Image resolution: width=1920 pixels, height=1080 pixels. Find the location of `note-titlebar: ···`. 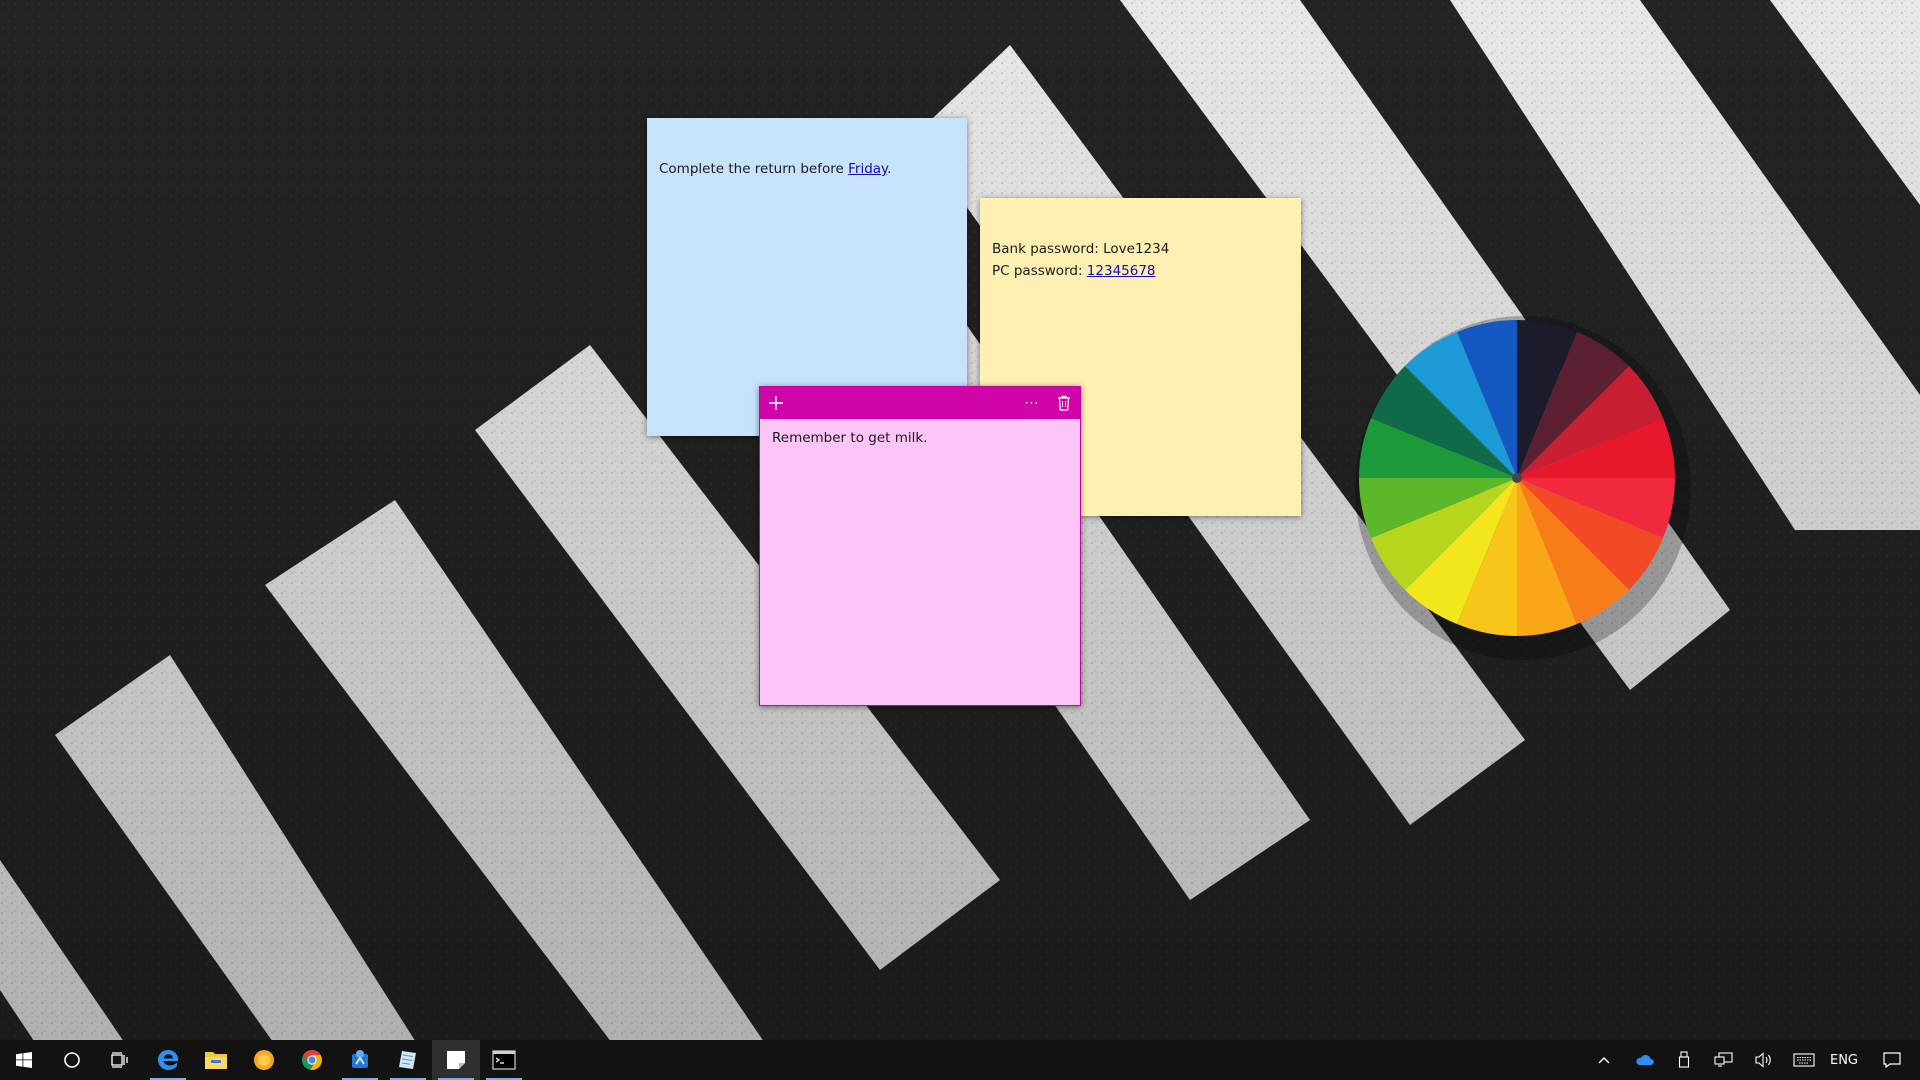

note-titlebar: ··· is located at coordinates (920, 403).